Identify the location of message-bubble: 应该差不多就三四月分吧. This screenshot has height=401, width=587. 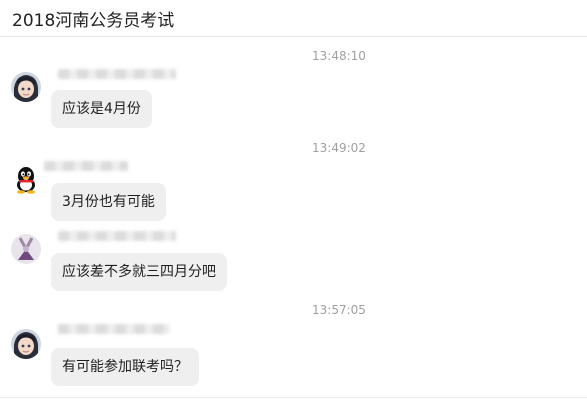
(139, 272).